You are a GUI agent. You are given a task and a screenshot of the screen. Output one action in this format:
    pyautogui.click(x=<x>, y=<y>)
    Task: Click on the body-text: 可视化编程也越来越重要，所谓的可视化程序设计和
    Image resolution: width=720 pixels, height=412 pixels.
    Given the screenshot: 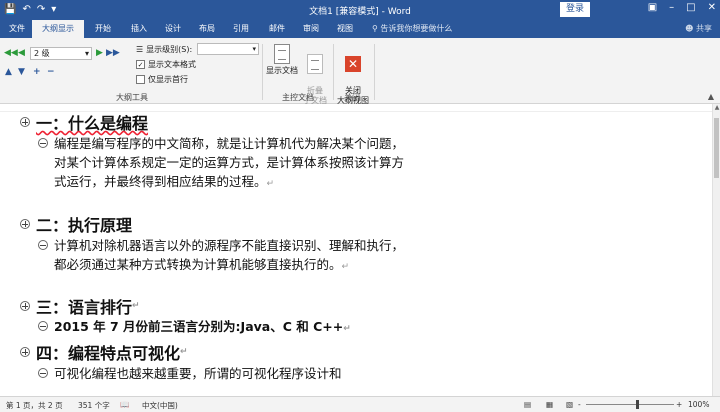 What is the action you would take?
    pyautogui.click(x=198, y=373)
    